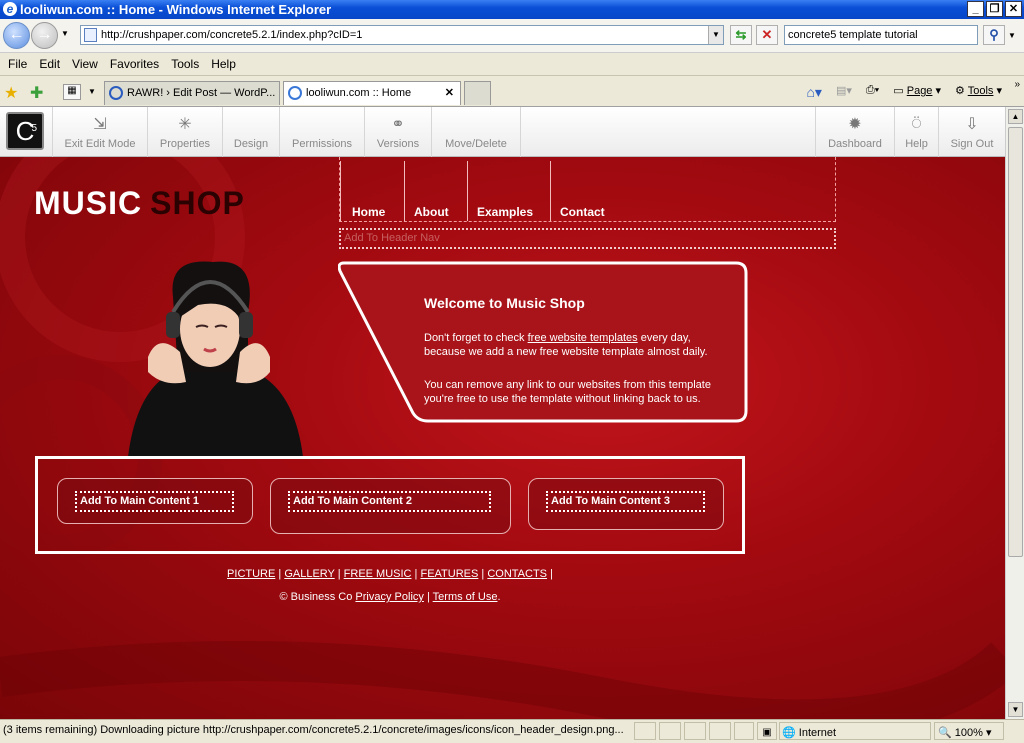  I want to click on permissions-button: Permissions, so click(322, 132).